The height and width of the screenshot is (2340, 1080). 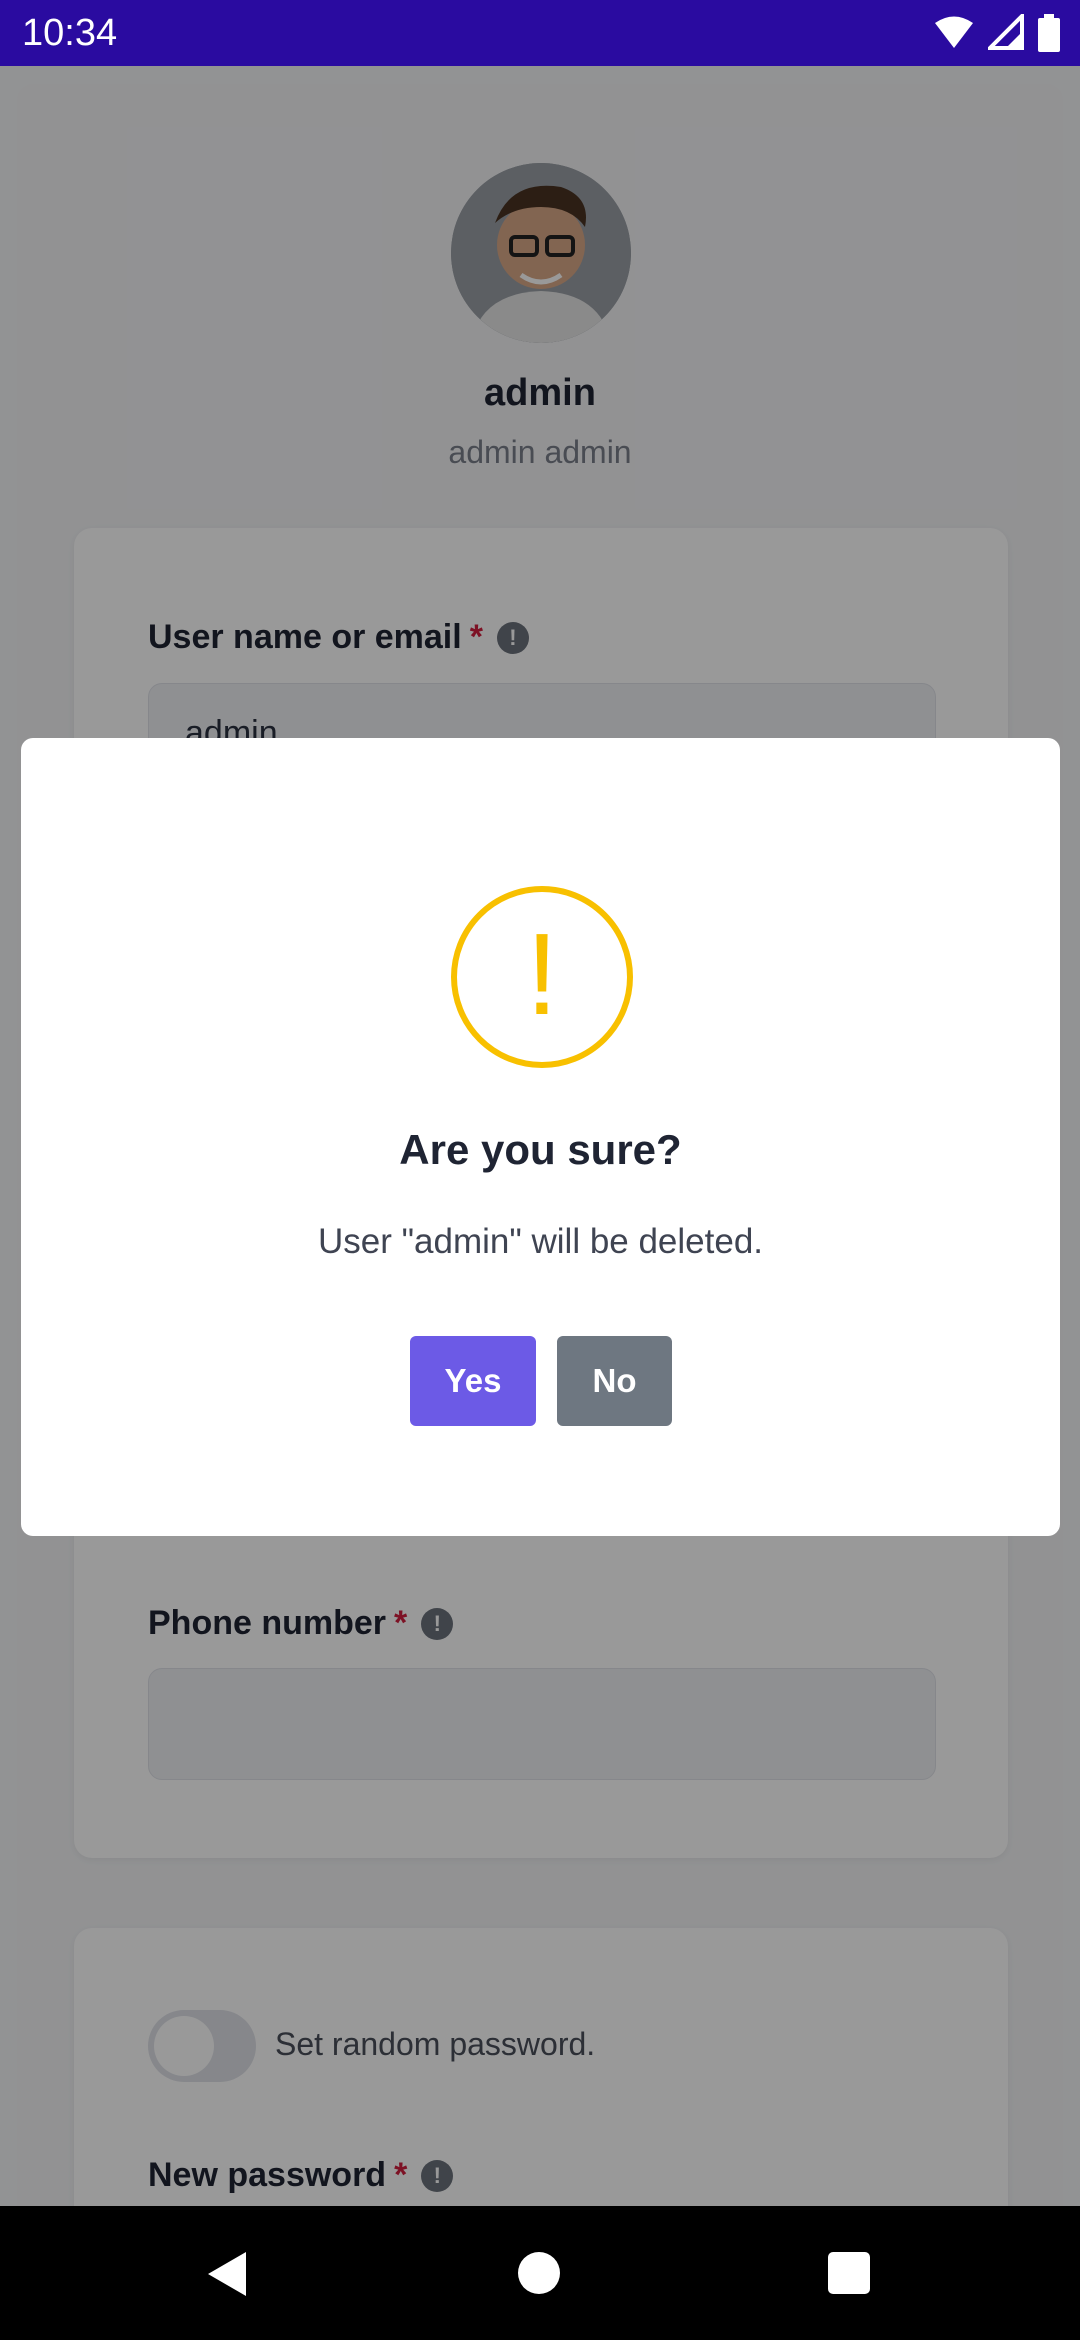 I want to click on battery-icon, so click(x=1049, y=33).